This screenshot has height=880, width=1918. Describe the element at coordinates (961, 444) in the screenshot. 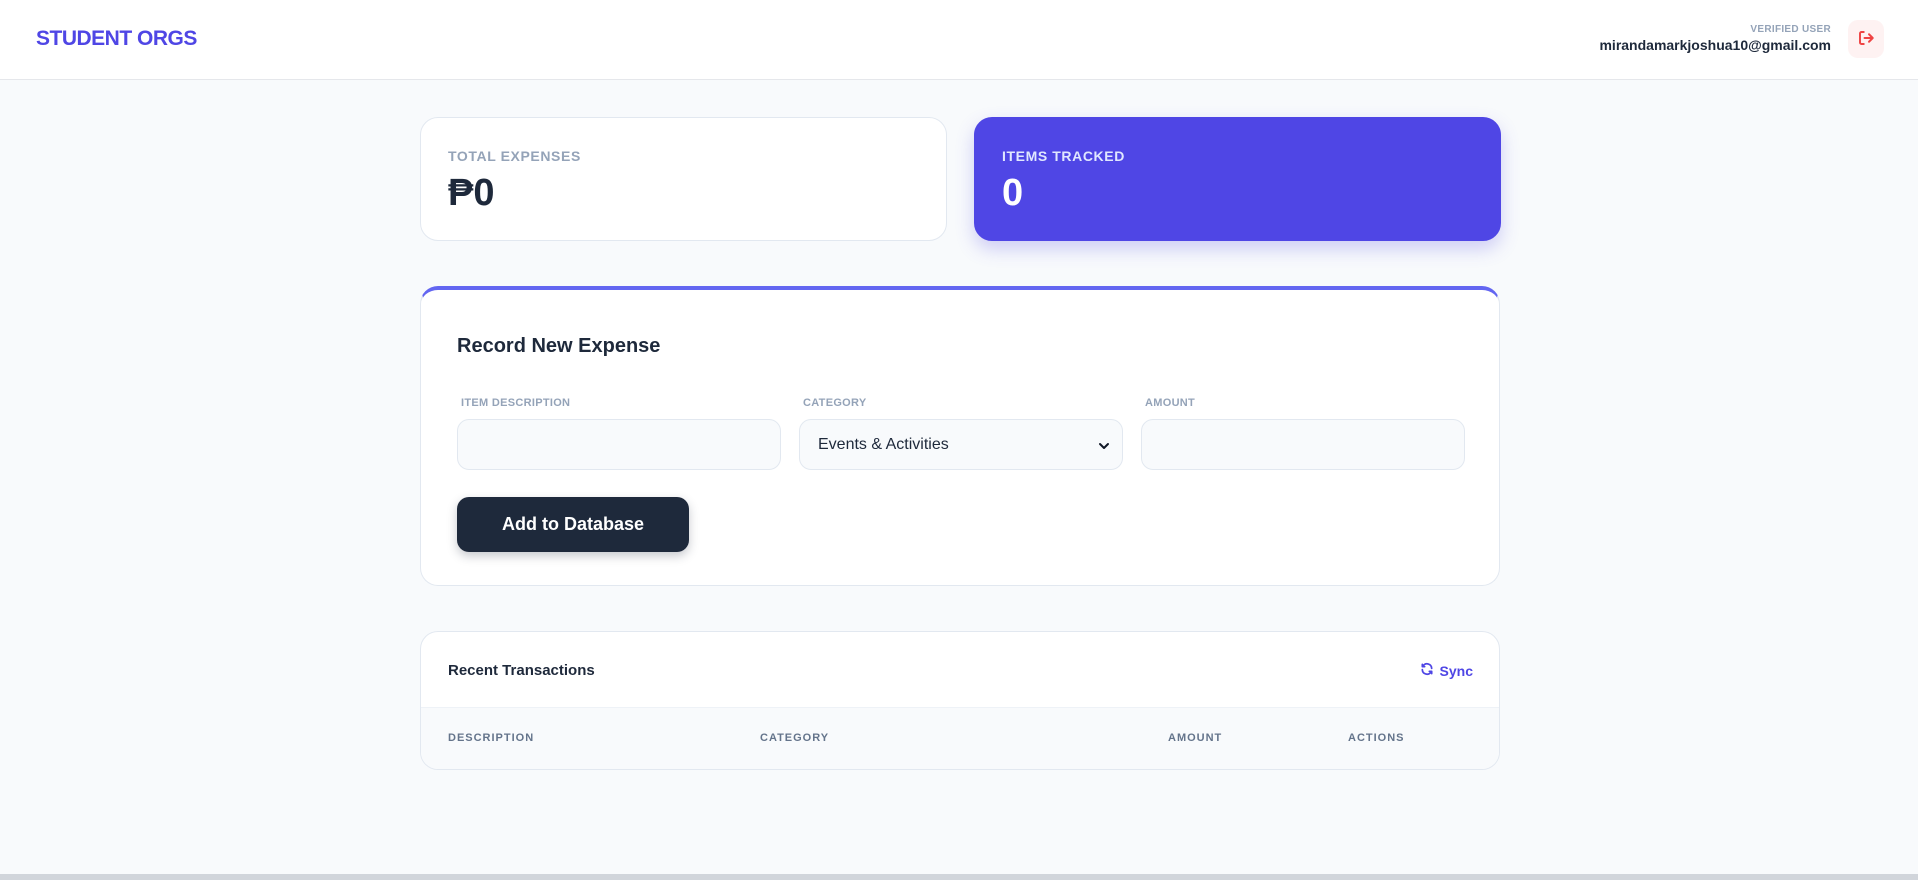

I see `category-select: Events & Activities` at that location.